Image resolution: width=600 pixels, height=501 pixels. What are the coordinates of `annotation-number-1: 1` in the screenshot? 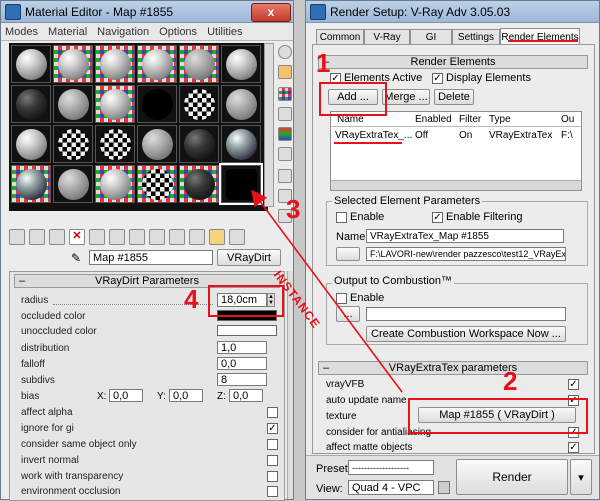 It's located at (323, 63).